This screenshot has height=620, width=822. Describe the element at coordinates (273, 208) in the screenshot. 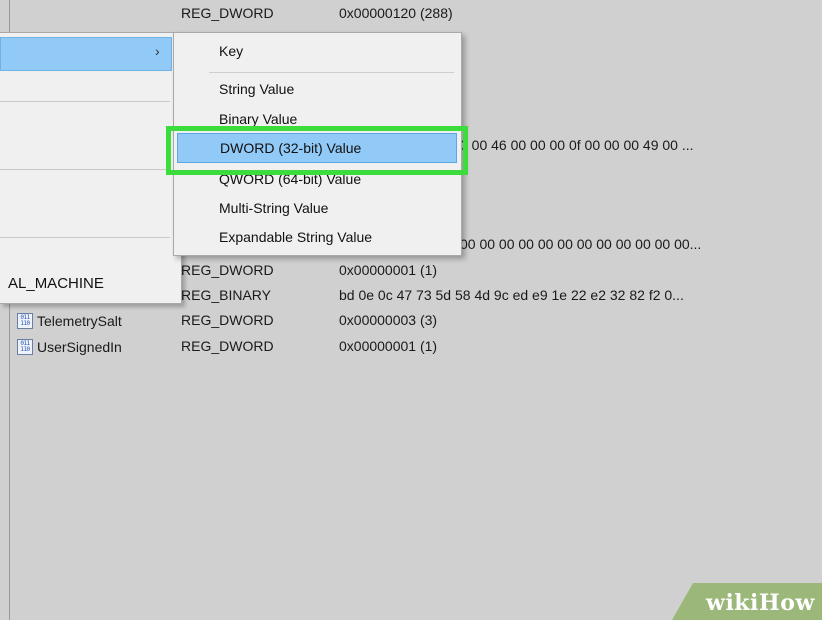

I see `submenu-item-multi-string-value: Multi-String Value` at that location.